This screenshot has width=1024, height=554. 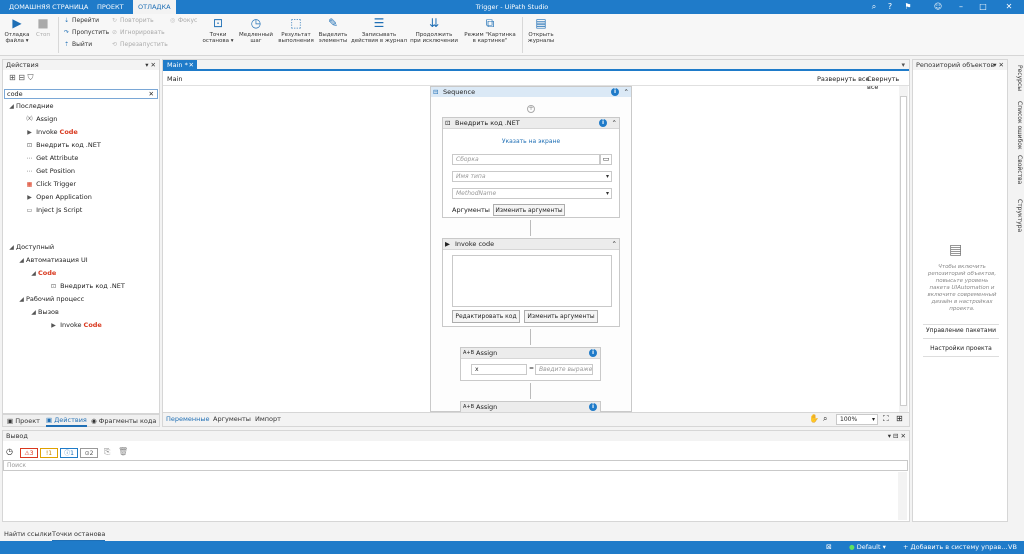 What do you see at coordinates (268, 419) in the screenshot?
I see `tab-imports: Импорт` at bounding box center [268, 419].